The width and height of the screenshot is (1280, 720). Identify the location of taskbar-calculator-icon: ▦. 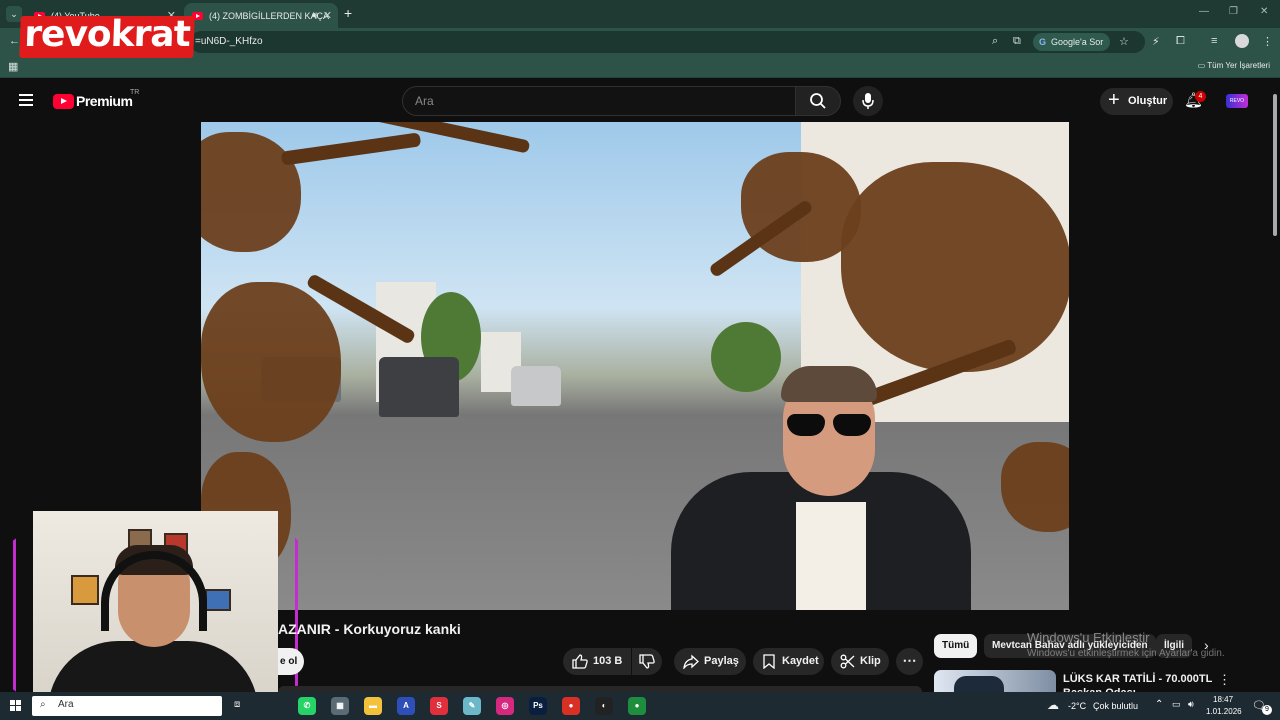
(340, 706).